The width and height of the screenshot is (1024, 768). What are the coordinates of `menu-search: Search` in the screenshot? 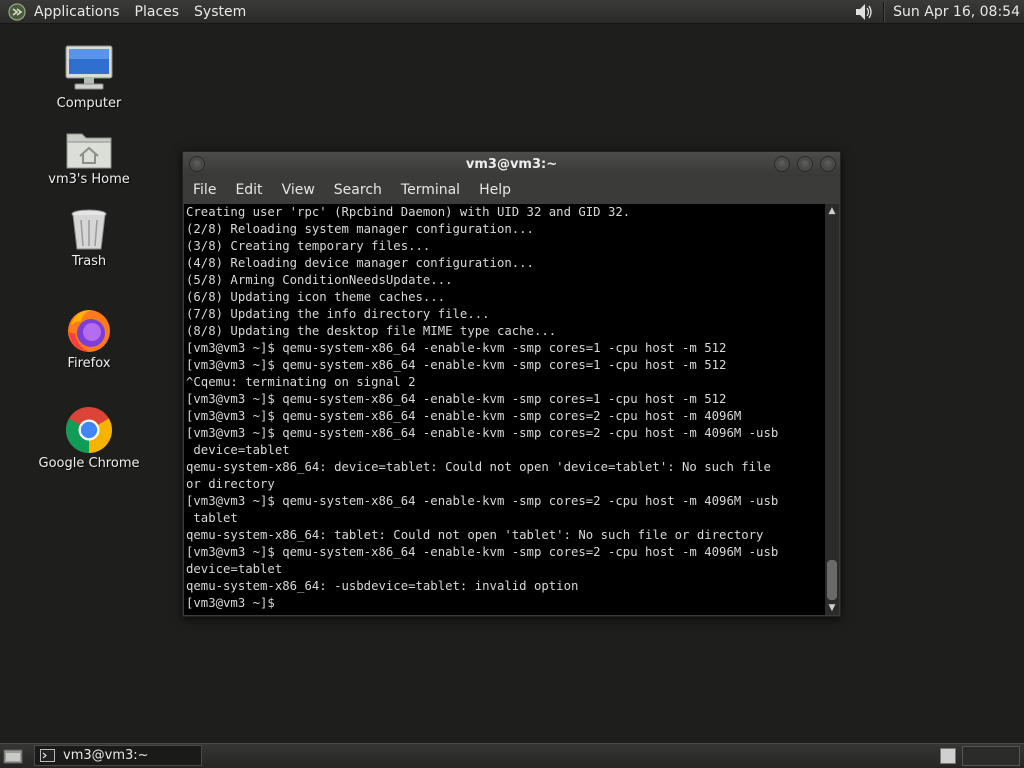 It's located at (363, 190).